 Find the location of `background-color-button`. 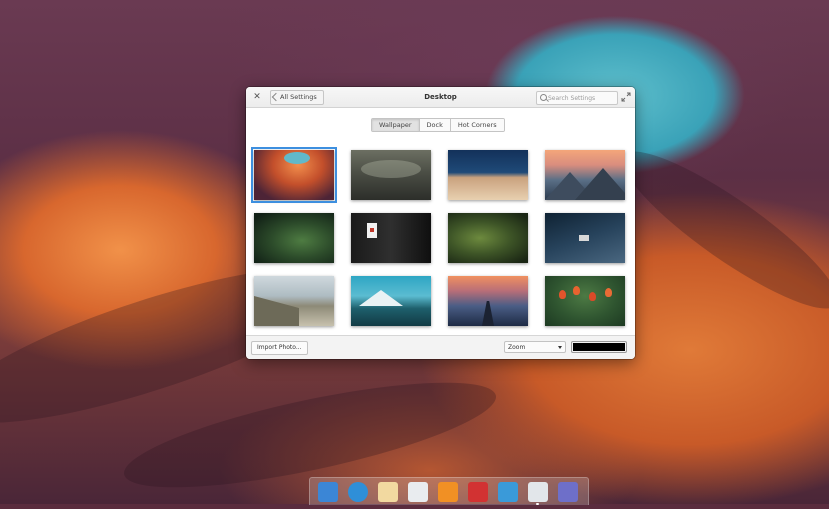

background-color-button is located at coordinates (599, 347).